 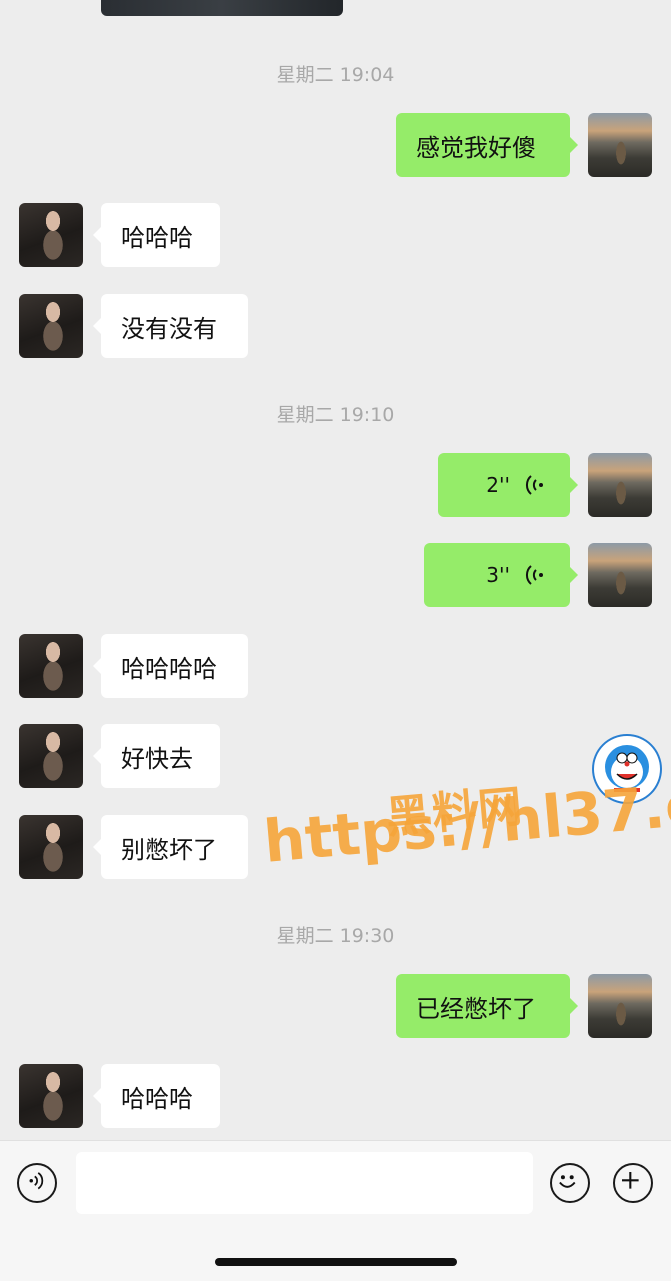 I want to click on timestamp: 星期二 19:30, so click(x=335, y=936).